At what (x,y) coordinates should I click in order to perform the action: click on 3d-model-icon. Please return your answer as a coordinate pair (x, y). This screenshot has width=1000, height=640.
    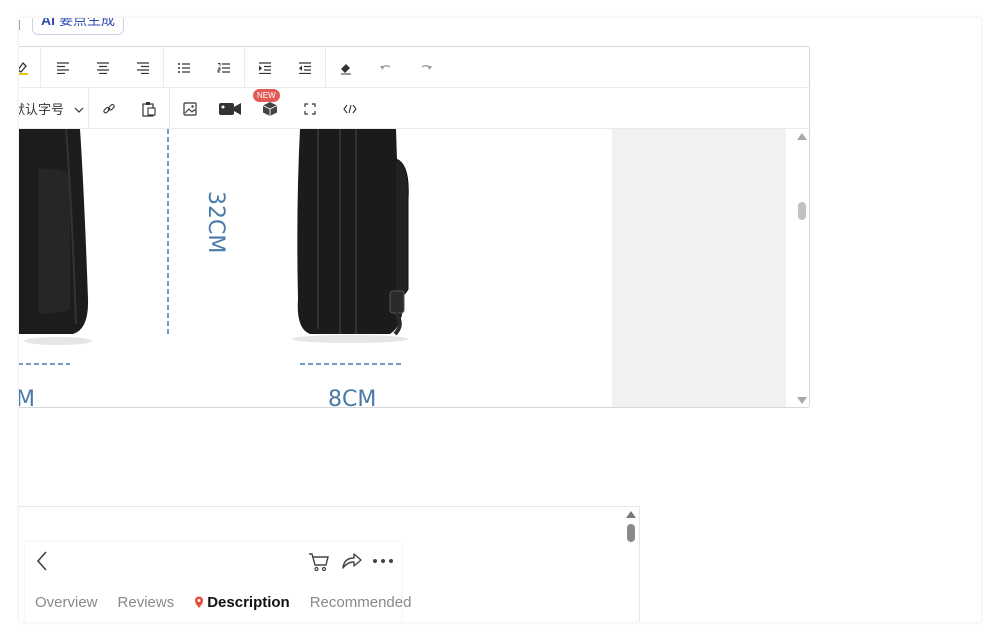
    Looking at the image, I should click on (270, 108).